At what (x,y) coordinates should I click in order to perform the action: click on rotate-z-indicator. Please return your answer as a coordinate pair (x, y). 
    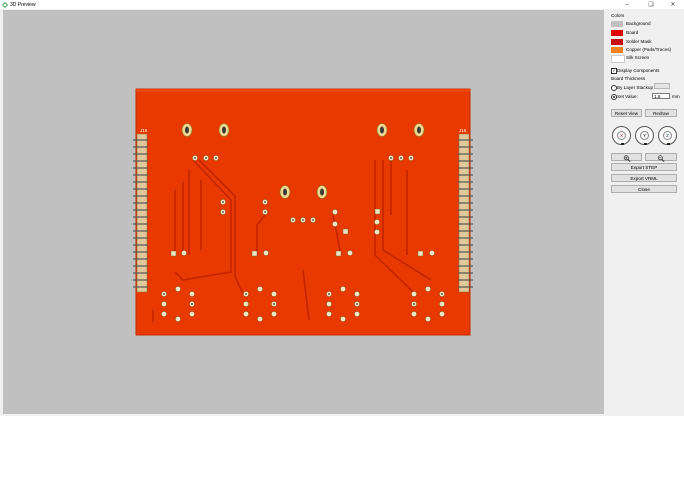
    Looking at the image, I should click on (668, 144).